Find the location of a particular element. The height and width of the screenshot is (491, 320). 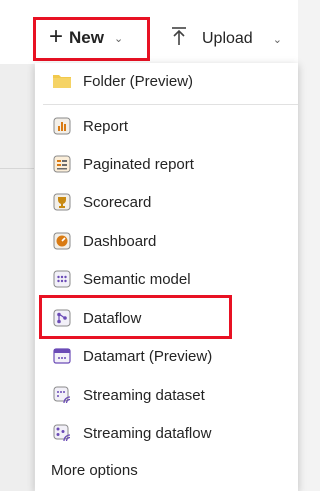

menu-item-folder: Folder (Preview) is located at coordinates (166, 81).